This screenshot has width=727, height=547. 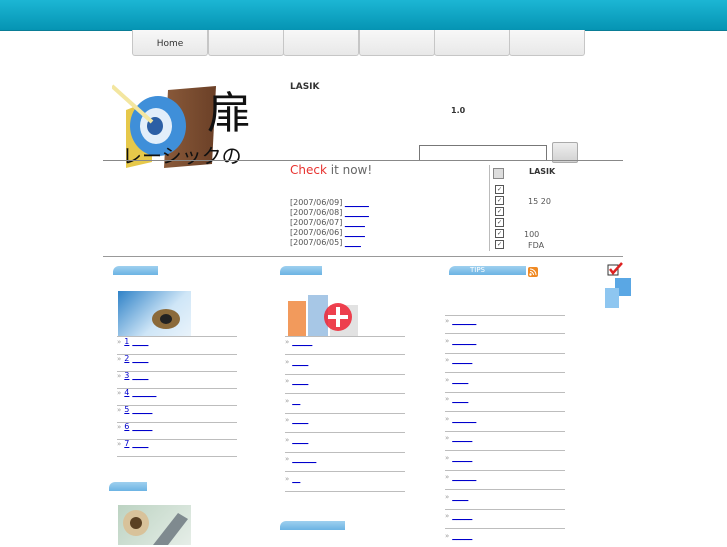 I want to click on list-item: » 1 ____, so click(x=177, y=346).